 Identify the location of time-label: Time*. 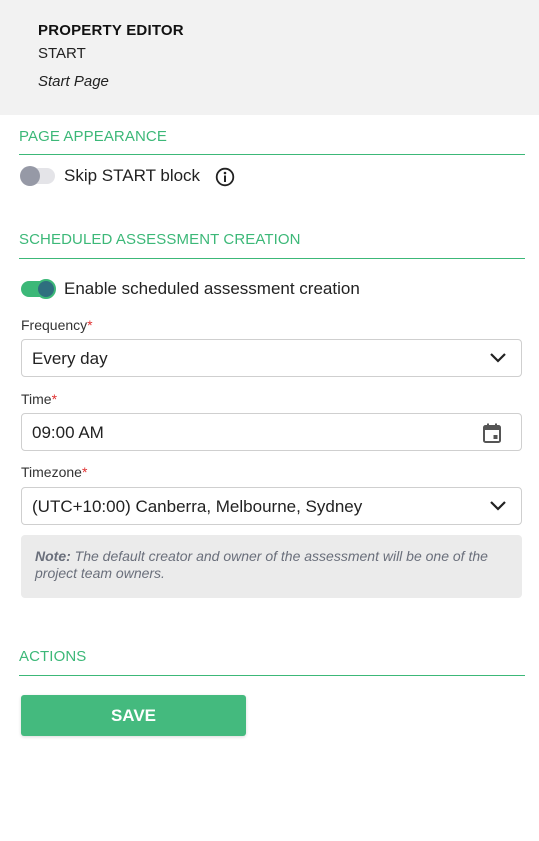
(39, 399).